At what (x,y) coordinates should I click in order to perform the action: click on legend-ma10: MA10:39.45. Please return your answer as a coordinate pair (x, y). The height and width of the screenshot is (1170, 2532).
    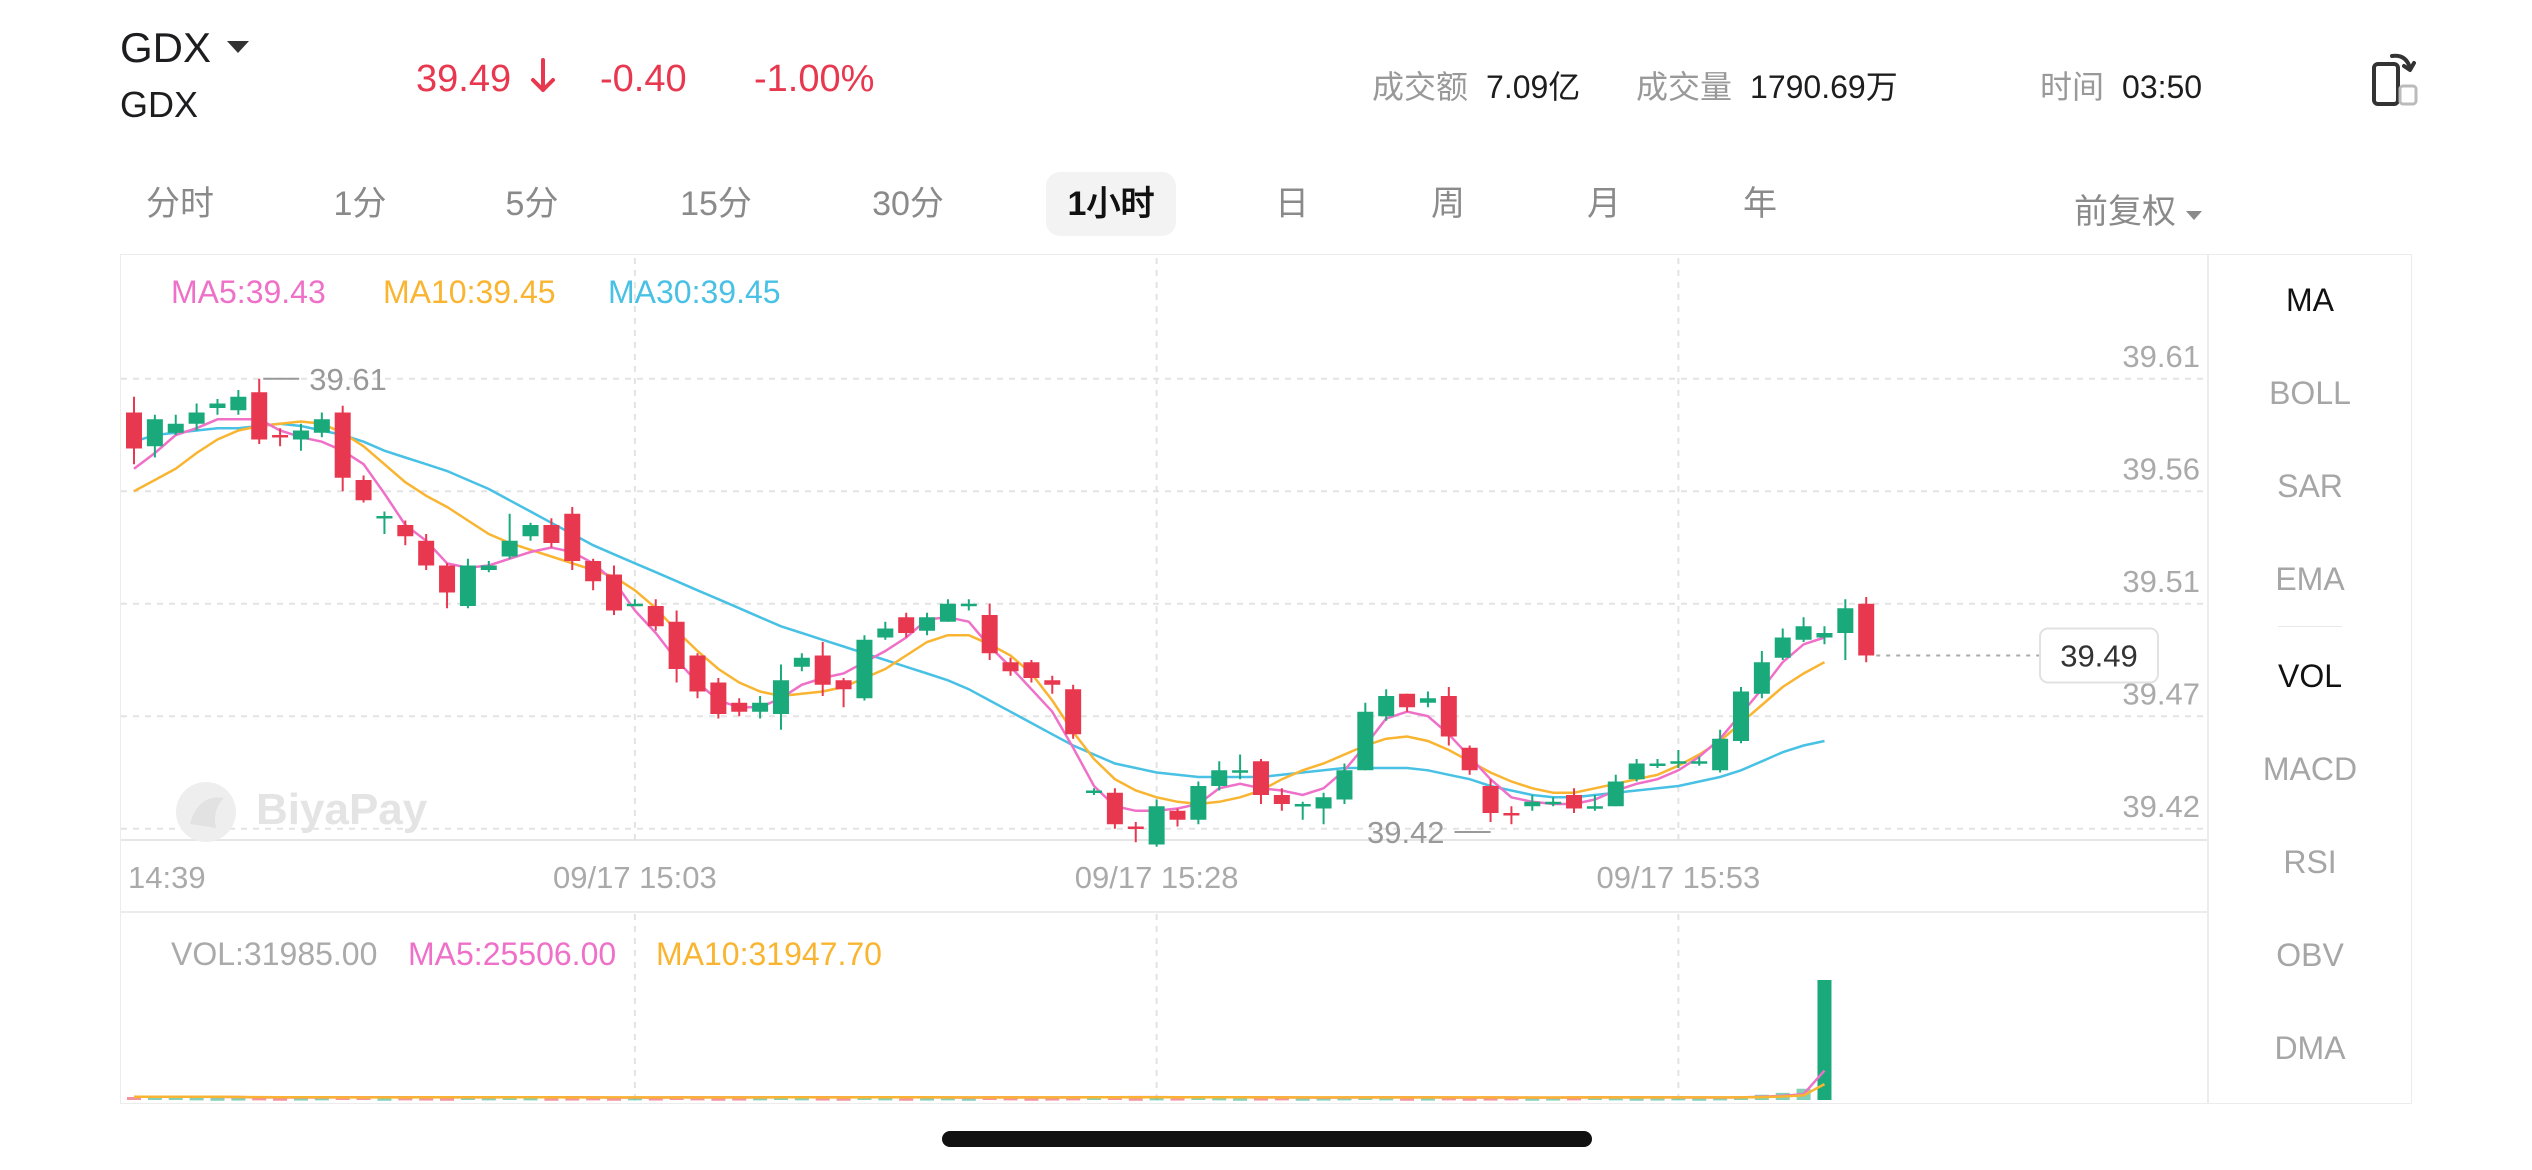
    Looking at the image, I should click on (469, 292).